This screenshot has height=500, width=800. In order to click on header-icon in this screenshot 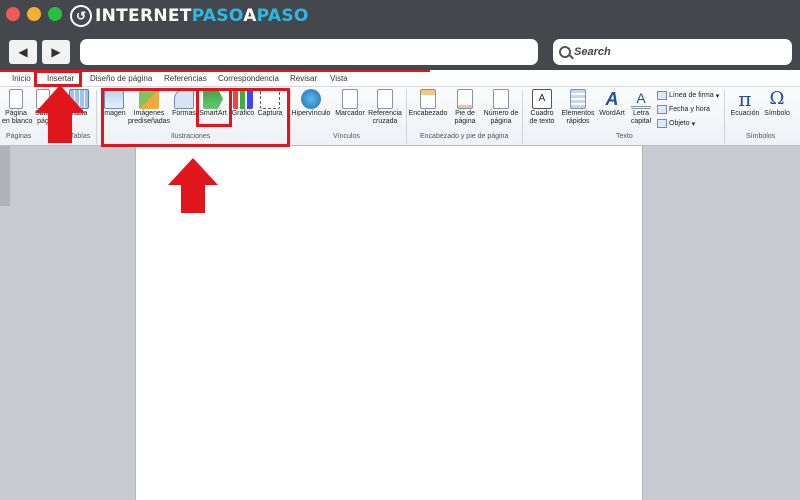, I will do `click(428, 99)`.